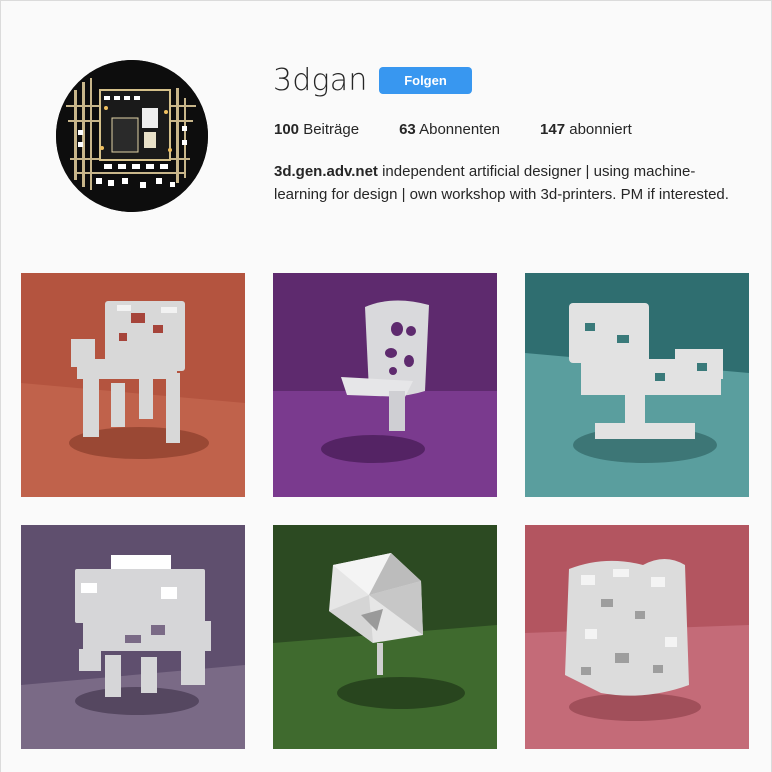  I want to click on stat-following: 147 abonniert, so click(586, 130).